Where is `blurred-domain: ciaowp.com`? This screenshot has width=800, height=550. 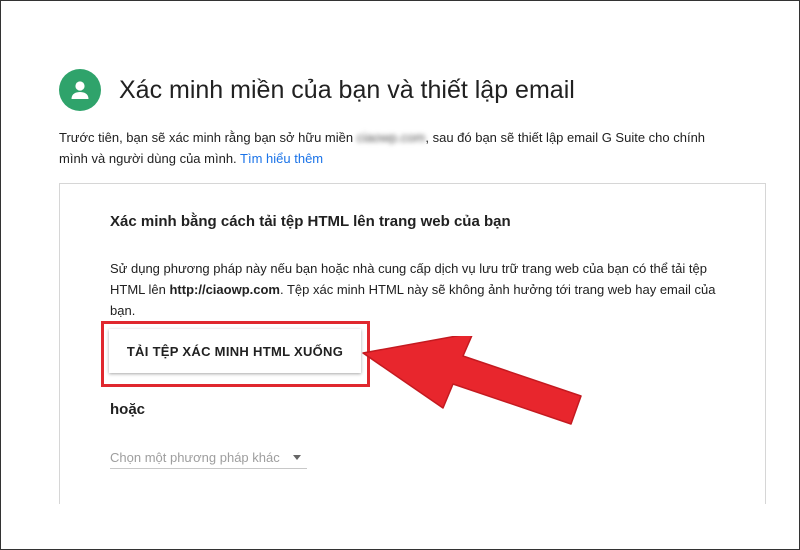
blurred-domain: ciaowp.com is located at coordinates (391, 137).